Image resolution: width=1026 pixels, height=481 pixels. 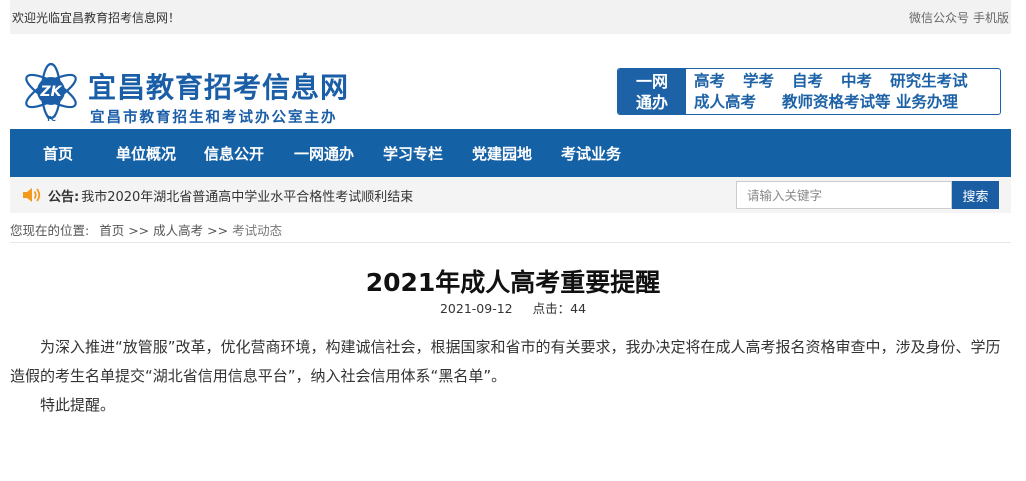 What do you see at coordinates (551, 308) in the screenshot?
I see `hits-label: 点击：` at bounding box center [551, 308].